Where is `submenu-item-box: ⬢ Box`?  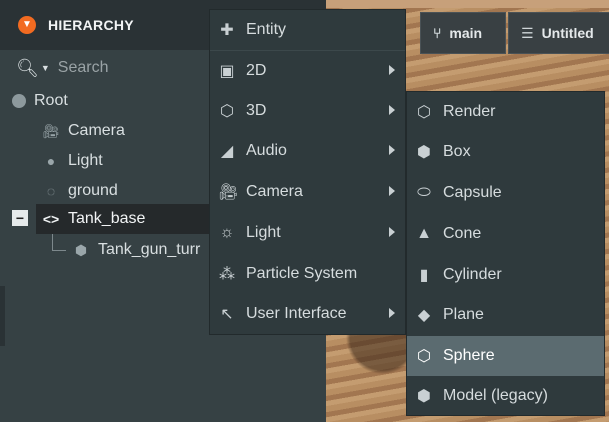 submenu-item-box: ⬢ Box is located at coordinates (505, 152).